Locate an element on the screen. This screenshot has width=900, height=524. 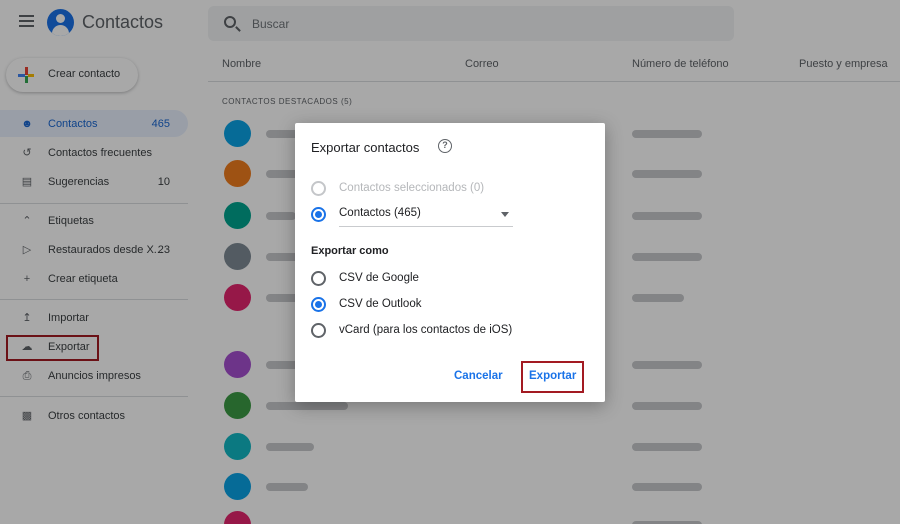
format-csv-outlook-label: CSV de Outlook is located at coordinates (380, 304).